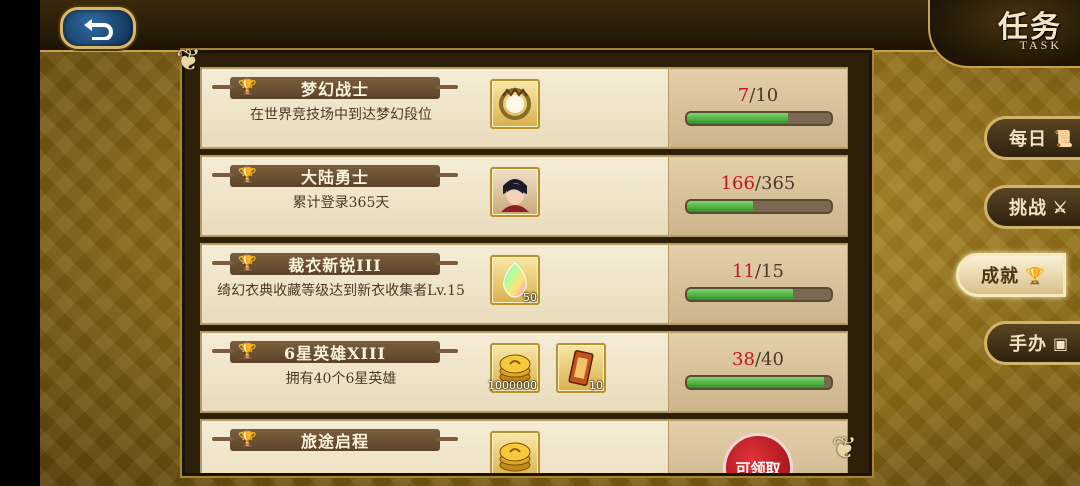  What do you see at coordinates (1000, 276) in the screenshot?
I see `tab-label: 成就` at bounding box center [1000, 276].